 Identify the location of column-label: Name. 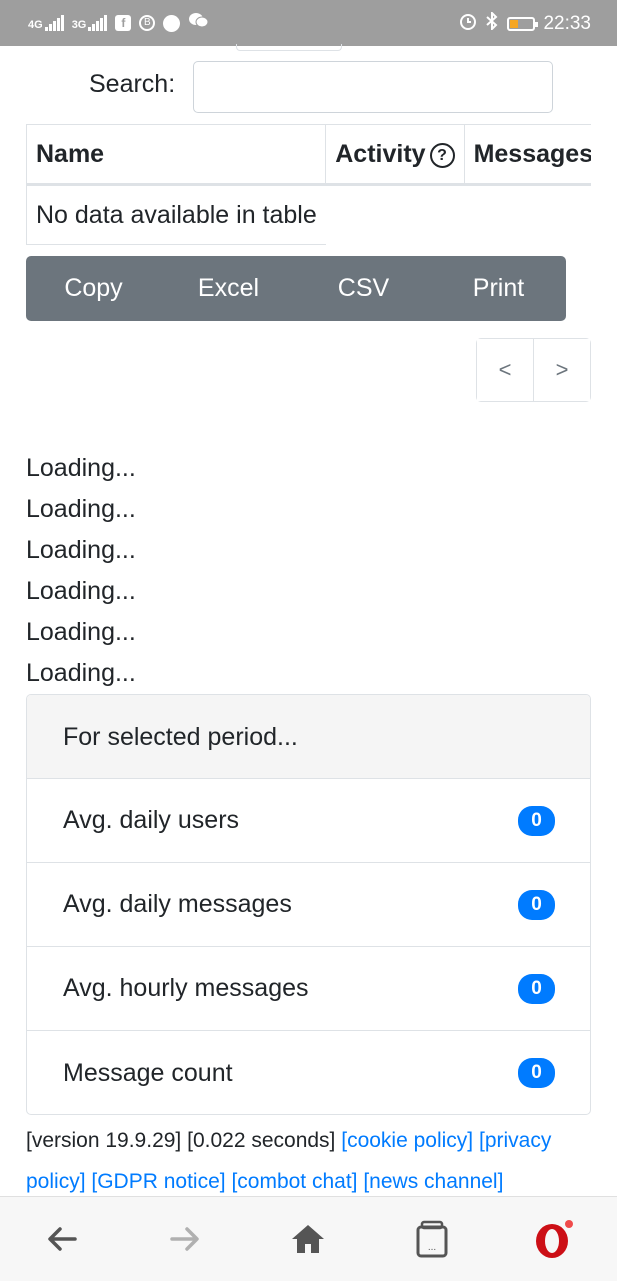
(70, 153).